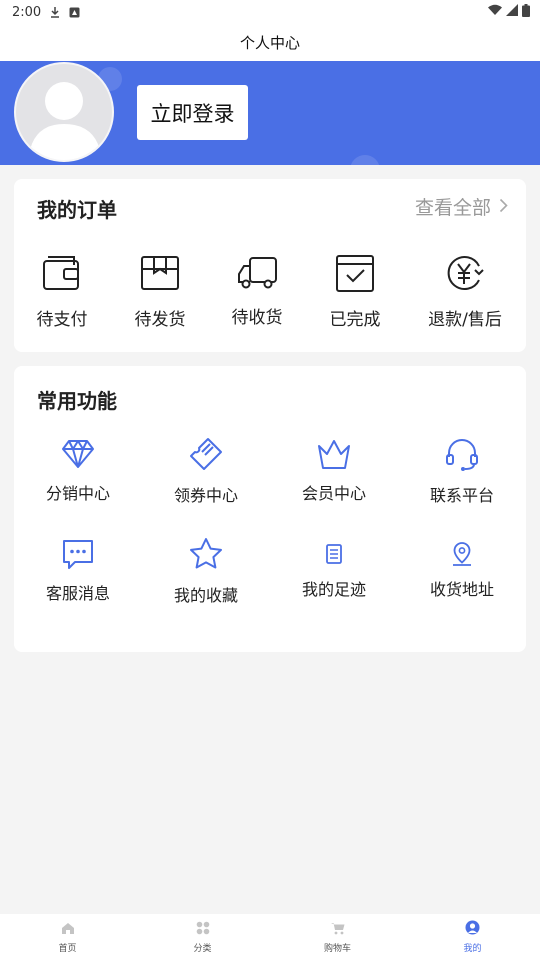  I want to click on coupon-icon, so click(206, 454).